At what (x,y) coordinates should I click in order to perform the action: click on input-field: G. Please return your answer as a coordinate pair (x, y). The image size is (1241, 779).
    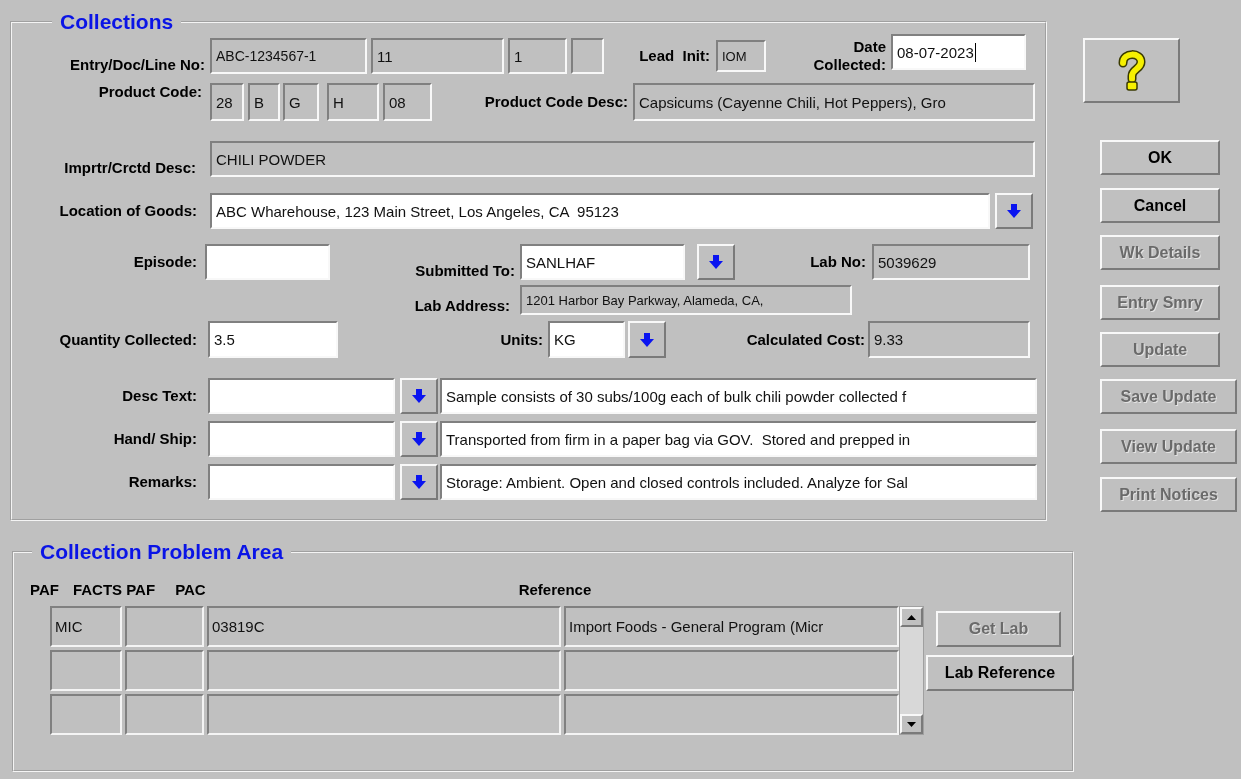
    Looking at the image, I should click on (301, 102).